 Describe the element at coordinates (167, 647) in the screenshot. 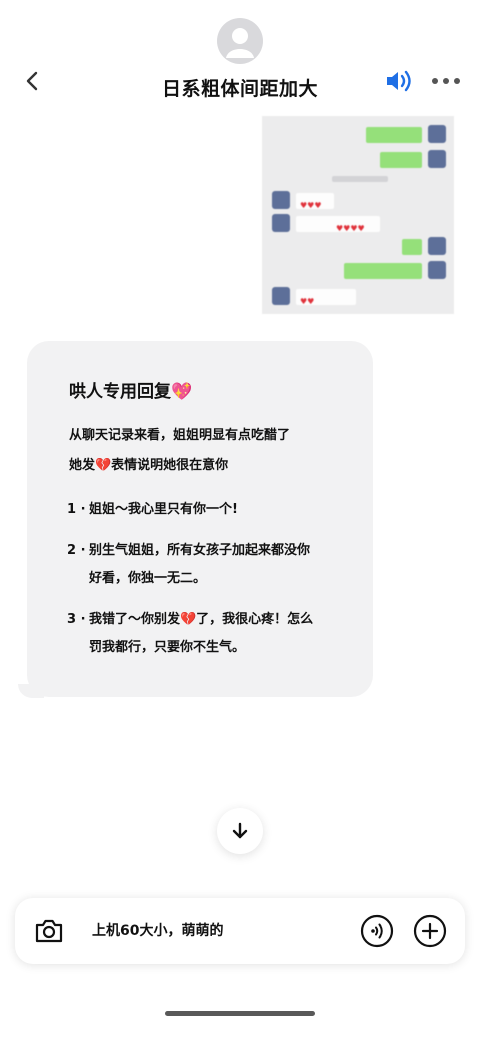

I see `item-text-cont: 罚我都行，只要你不生气。` at that location.